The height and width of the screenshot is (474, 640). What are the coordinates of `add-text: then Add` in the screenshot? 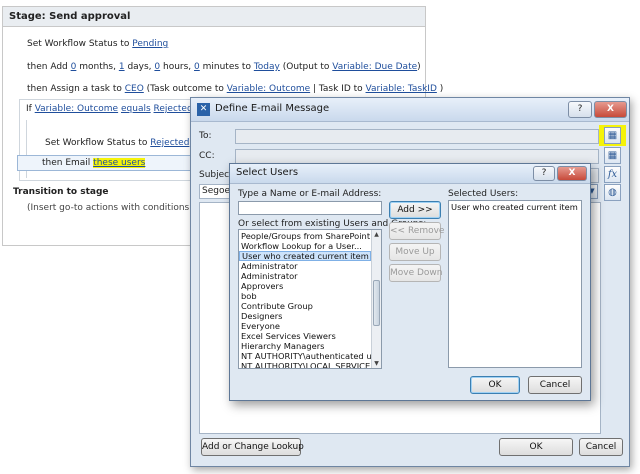 It's located at (49, 67).